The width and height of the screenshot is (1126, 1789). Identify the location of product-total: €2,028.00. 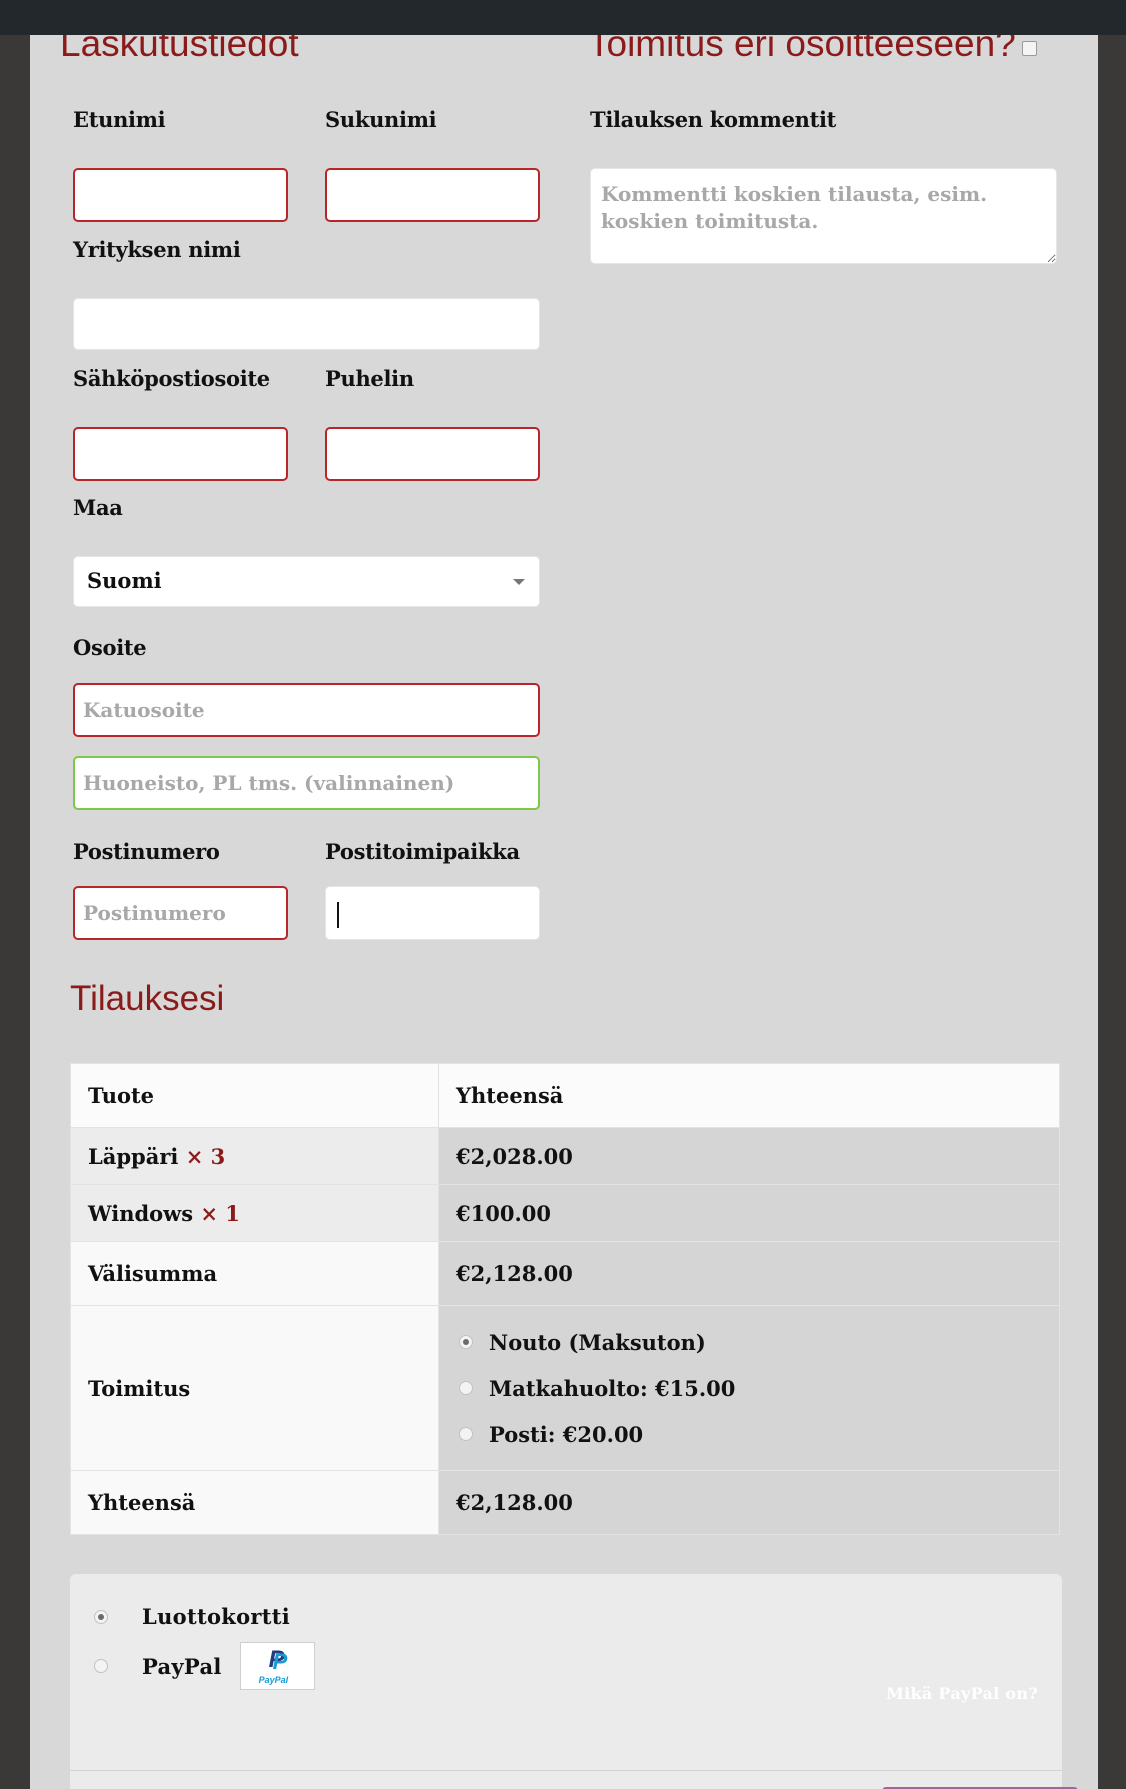
(749, 1156).